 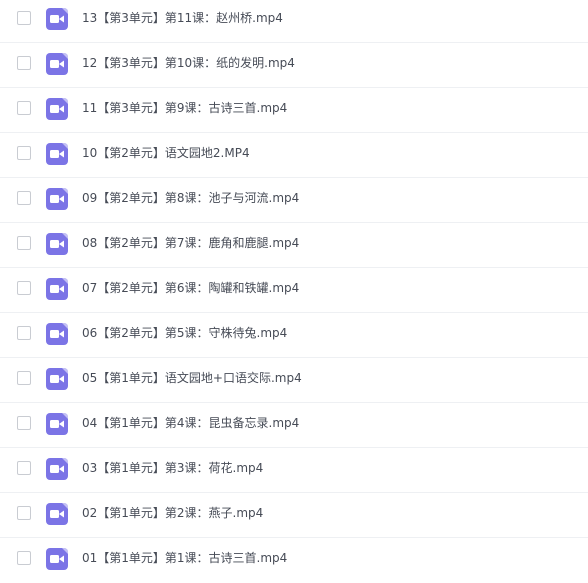 What do you see at coordinates (192, 378) in the screenshot?
I see `file-name: 05【第1单元】语文园地+口语交际.mp4` at bounding box center [192, 378].